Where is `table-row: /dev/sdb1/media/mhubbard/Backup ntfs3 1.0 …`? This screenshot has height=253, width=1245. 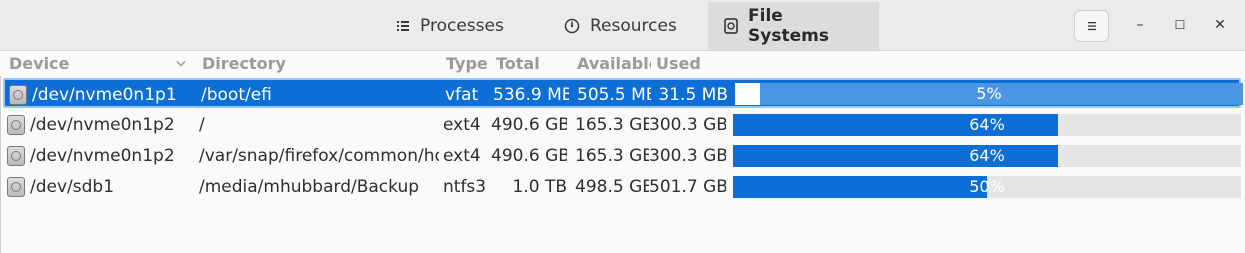
table-row: /dev/sdb1/media/mhubbard/Backup ntfs3 1.0 … is located at coordinates (622, 187).